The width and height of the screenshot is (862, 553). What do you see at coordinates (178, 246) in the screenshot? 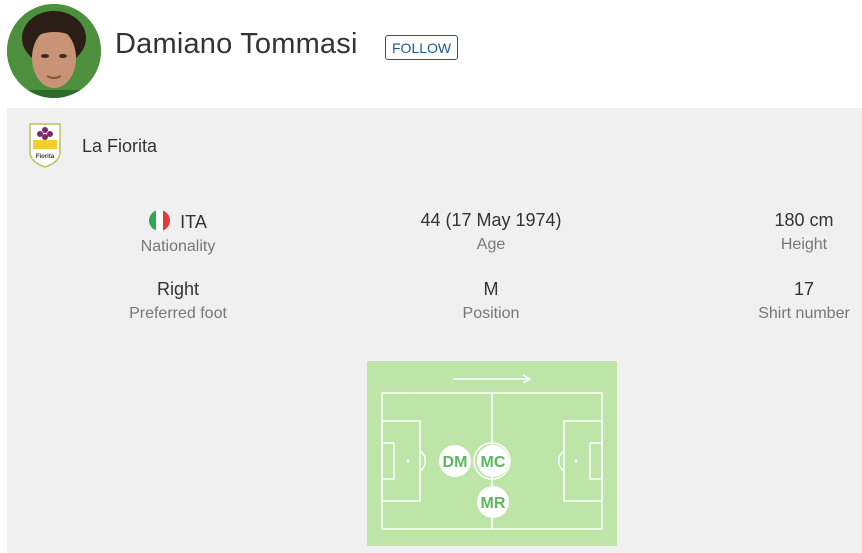
I see `nationality-label: Nationality` at bounding box center [178, 246].